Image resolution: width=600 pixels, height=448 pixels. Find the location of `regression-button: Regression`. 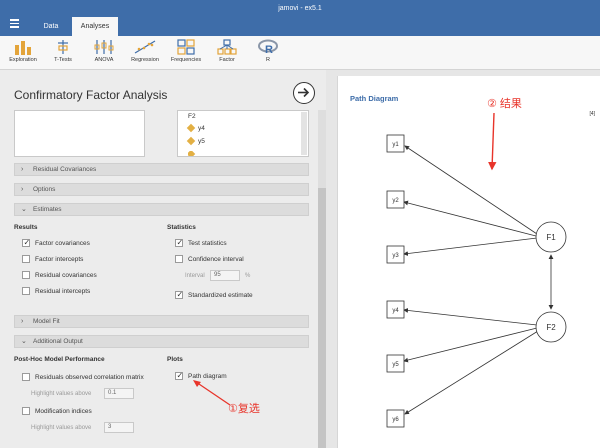

regression-button: Regression is located at coordinates (145, 51).